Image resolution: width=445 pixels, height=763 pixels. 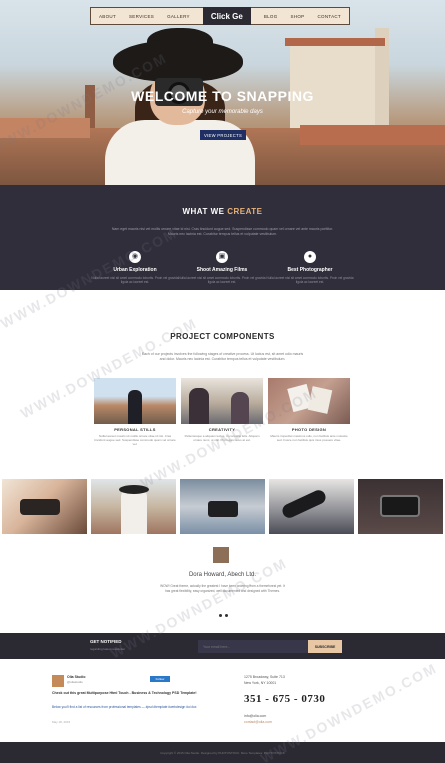 What do you see at coordinates (75, 682) in the screenshot?
I see `tweet-handle: @oliastudio` at bounding box center [75, 682].